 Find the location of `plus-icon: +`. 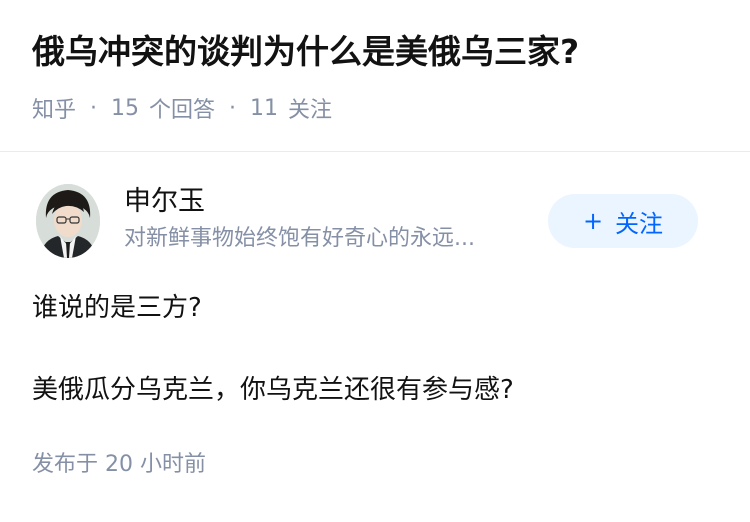

plus-icon: + is located at coordinates (593, 221).